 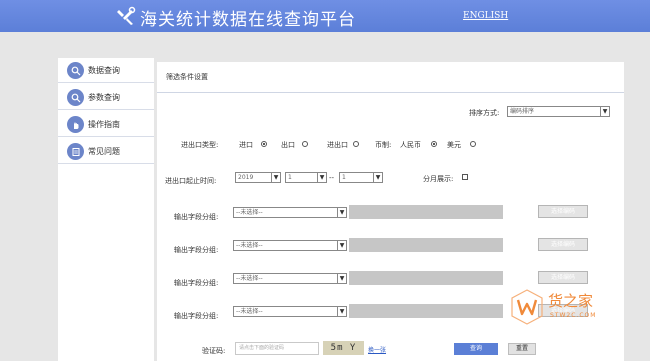 I want to click on panel-title: 筛选条件设置, so click(x=187, y=77).